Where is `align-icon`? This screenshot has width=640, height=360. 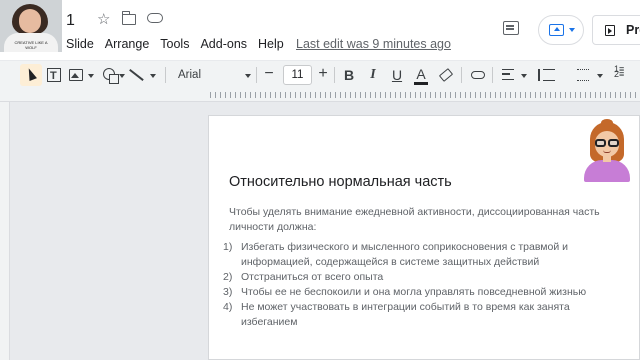
align-icon is located at coordinates (508, 74).